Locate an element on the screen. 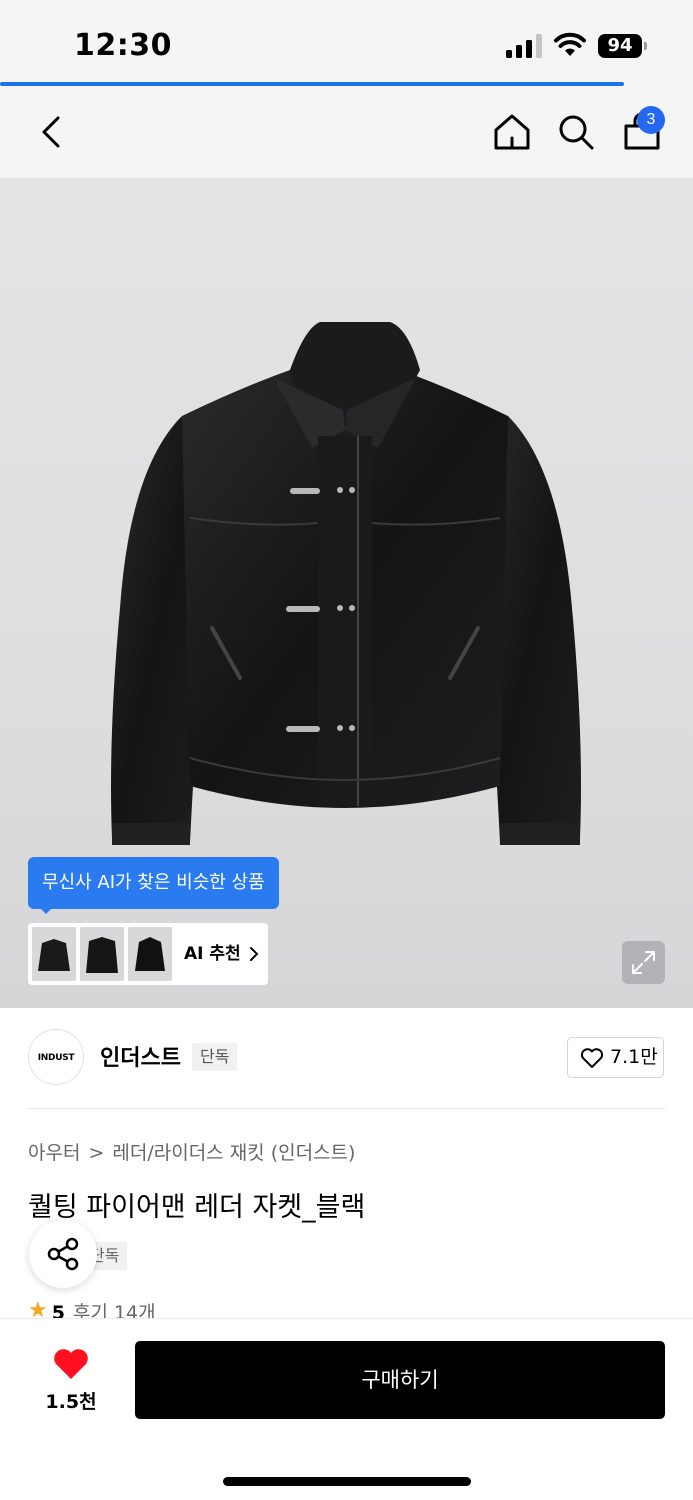 The width and height of the screenshot is (693, 1500). product-title: 퀄팅 파이어맨 레더 자켓_블랙 is located at coordinates (197, 1207).